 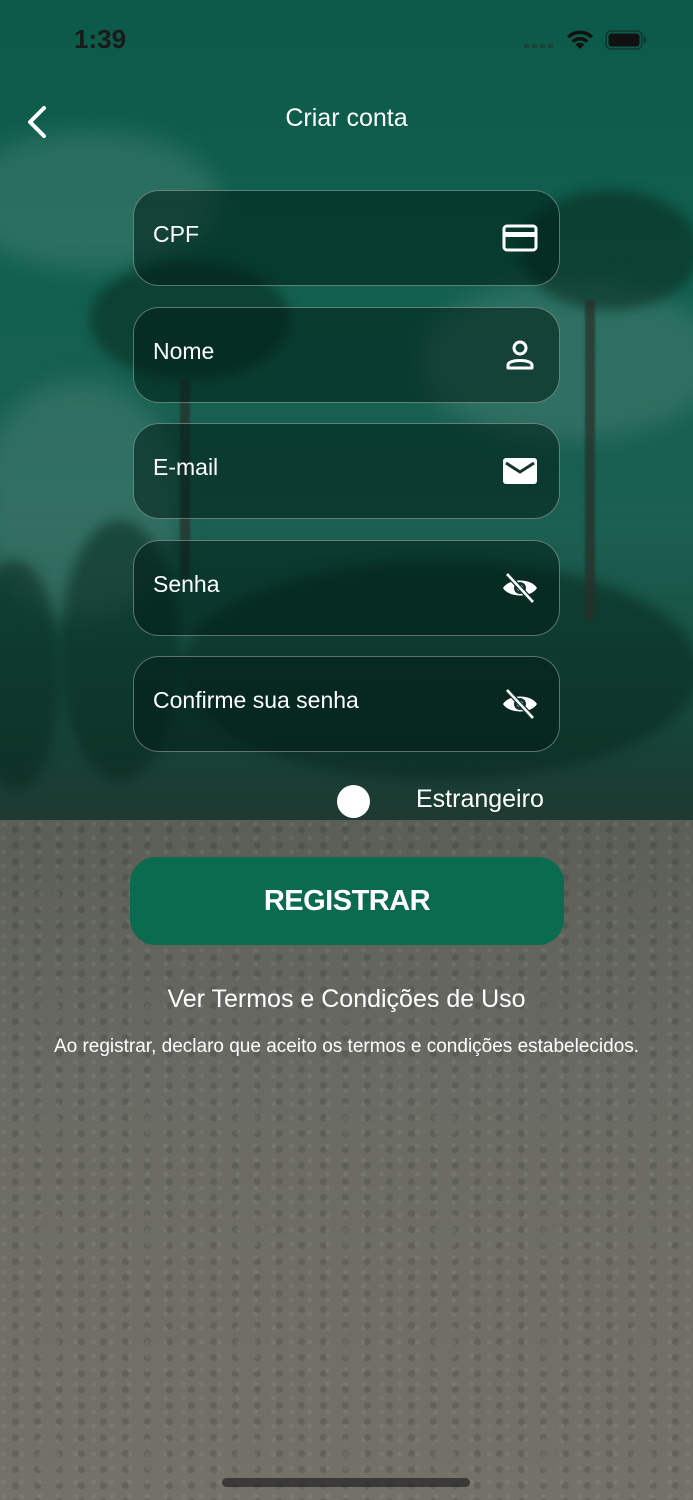 I want to click on confirm-password-field: Confirme sua senha, so click(x=346, y=704).